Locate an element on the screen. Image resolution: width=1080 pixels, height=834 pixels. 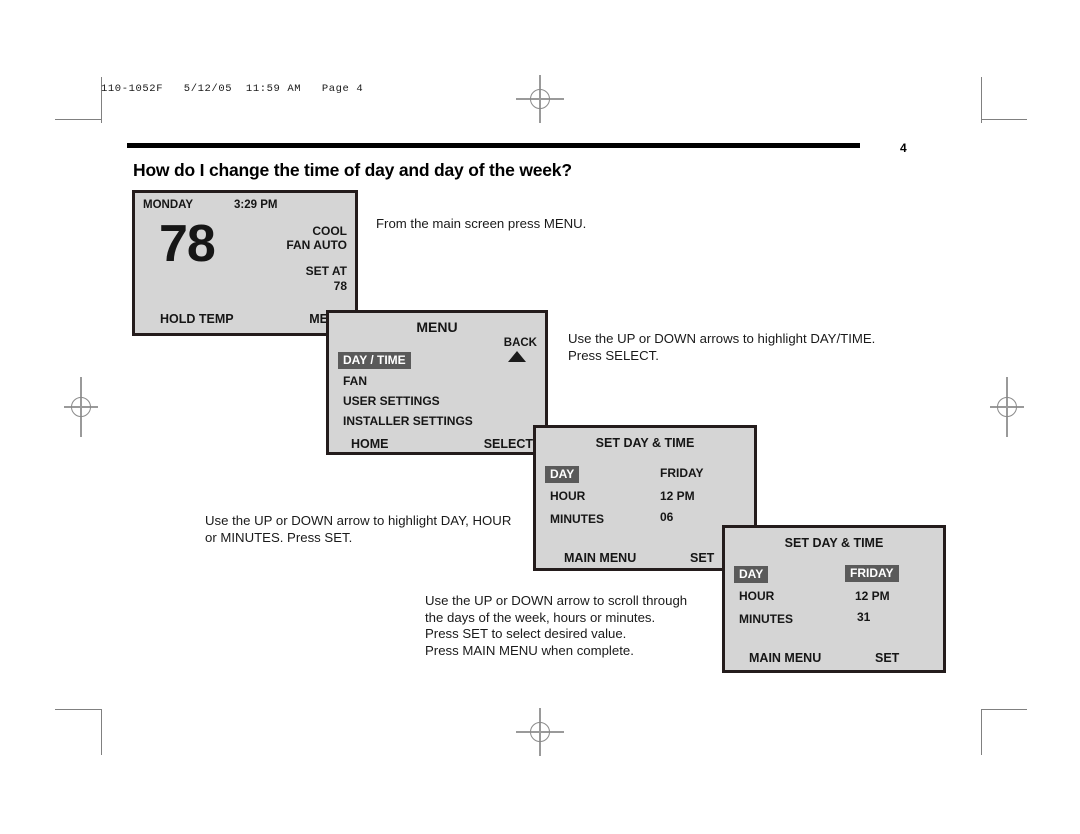
registration-mark-top is located at coordinates (540, 99).